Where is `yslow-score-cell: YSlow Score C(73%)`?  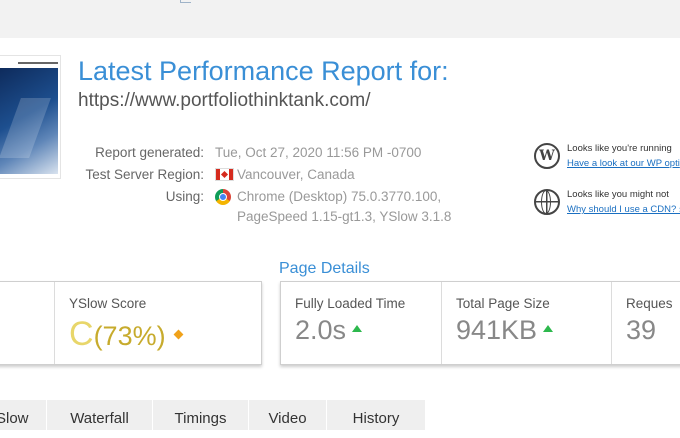 yslow-score-cell: YSlow Score C(73%) is located at coordinates (157, 323).